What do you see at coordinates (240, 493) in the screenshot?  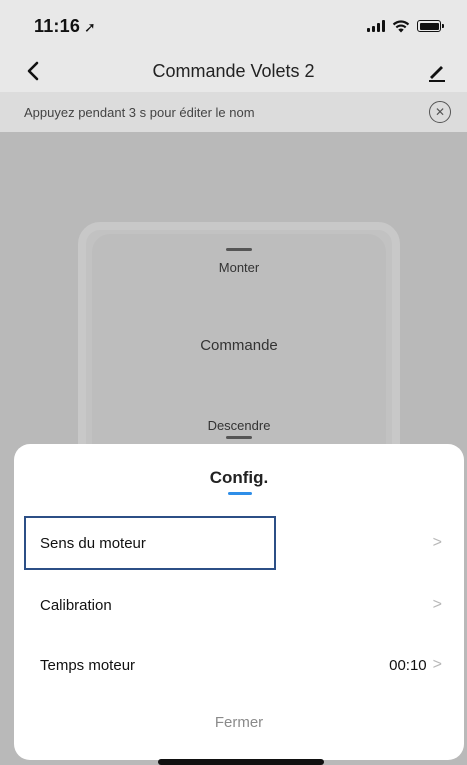 I see `title-underline` at bounding box center [240, 493].